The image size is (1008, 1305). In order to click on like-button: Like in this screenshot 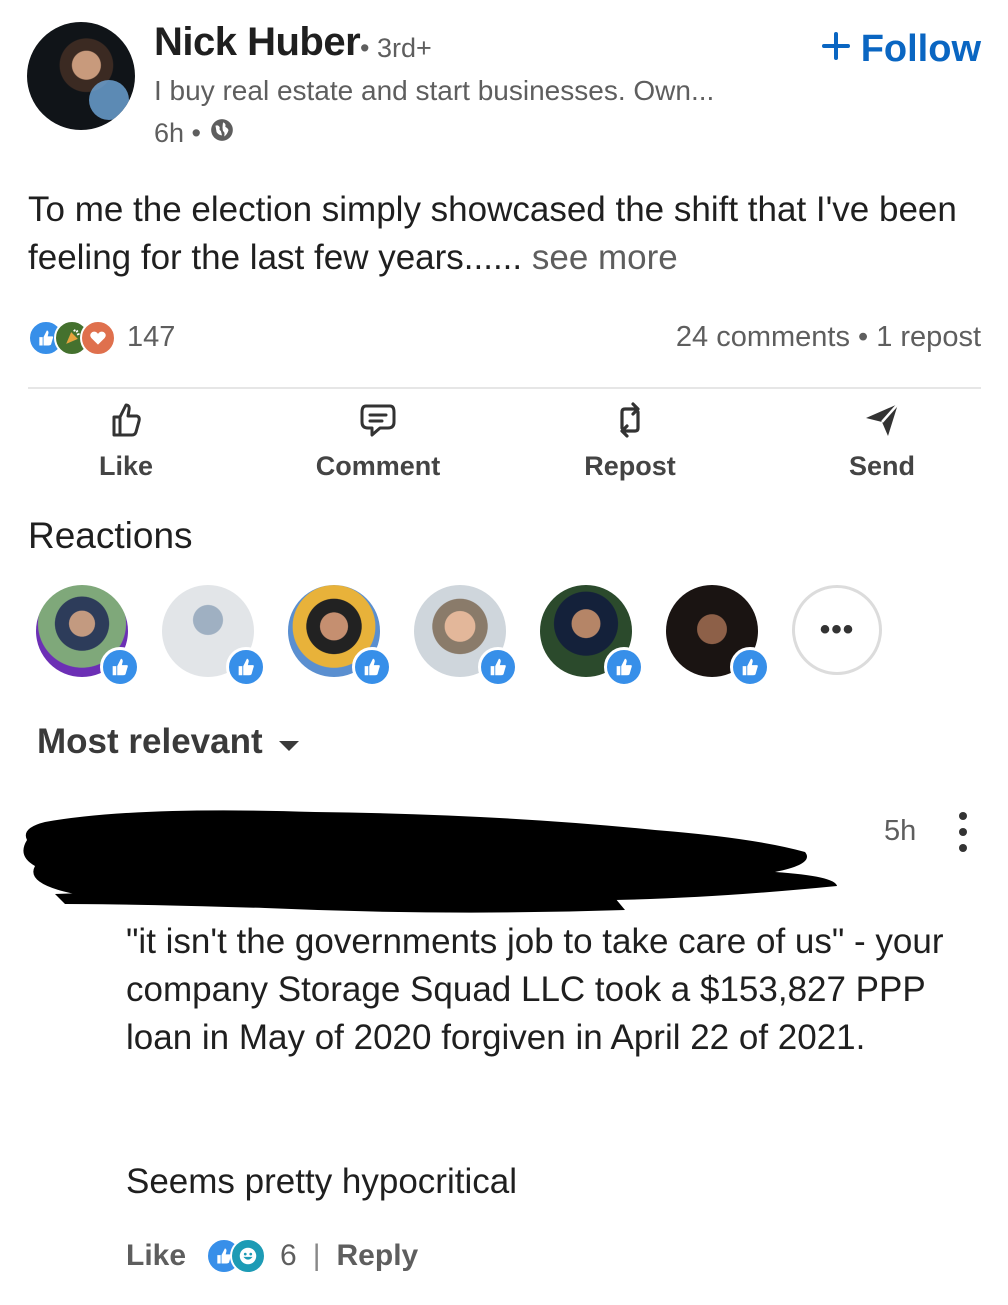, I will do `click(126, 441)`.